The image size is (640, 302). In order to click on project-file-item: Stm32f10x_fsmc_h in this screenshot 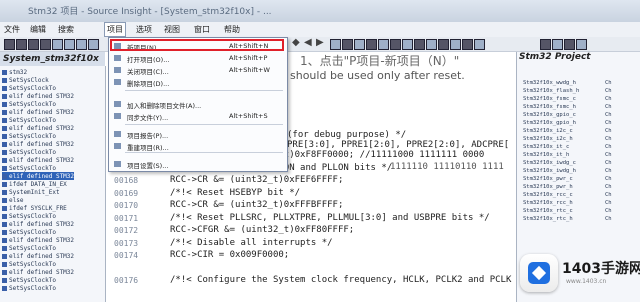, I will do `click(549, 107)`.